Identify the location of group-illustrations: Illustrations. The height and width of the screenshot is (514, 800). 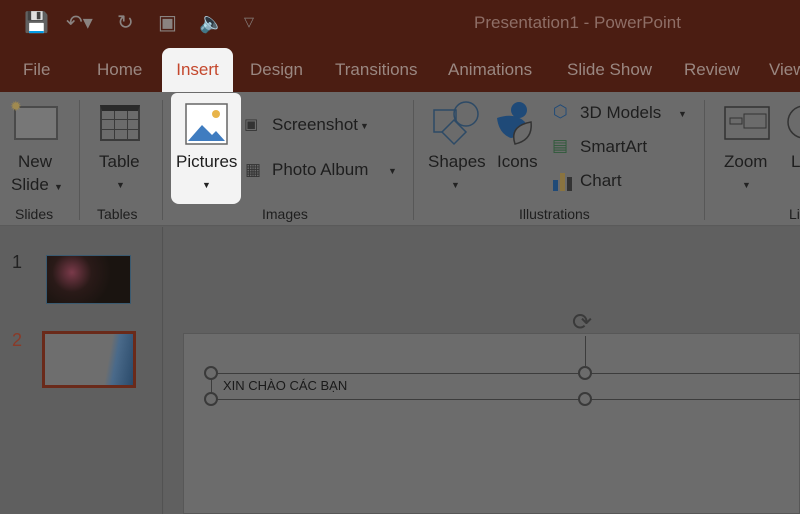
(554, 214).